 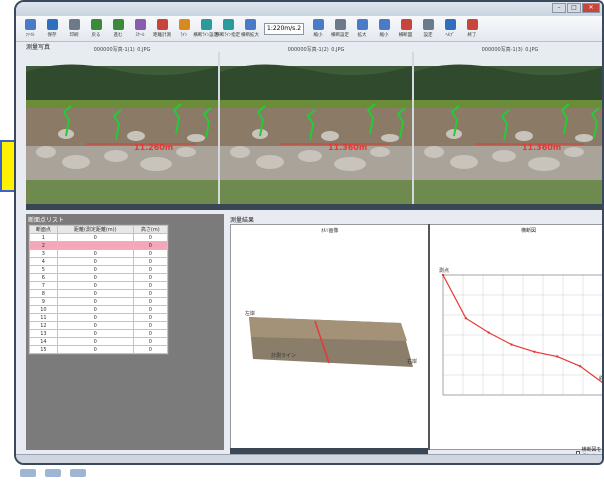 I want to click on toolbar-button: 設定, so click(x=428, y=29).